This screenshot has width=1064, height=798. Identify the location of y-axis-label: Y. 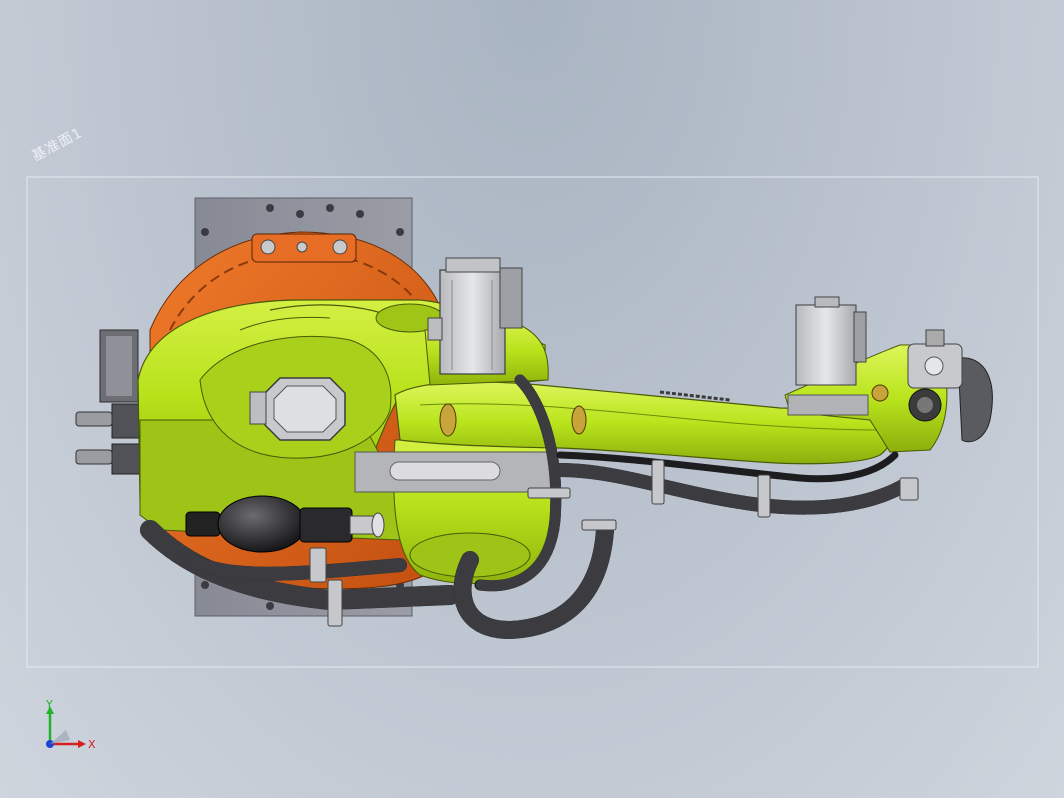
(49, 705).